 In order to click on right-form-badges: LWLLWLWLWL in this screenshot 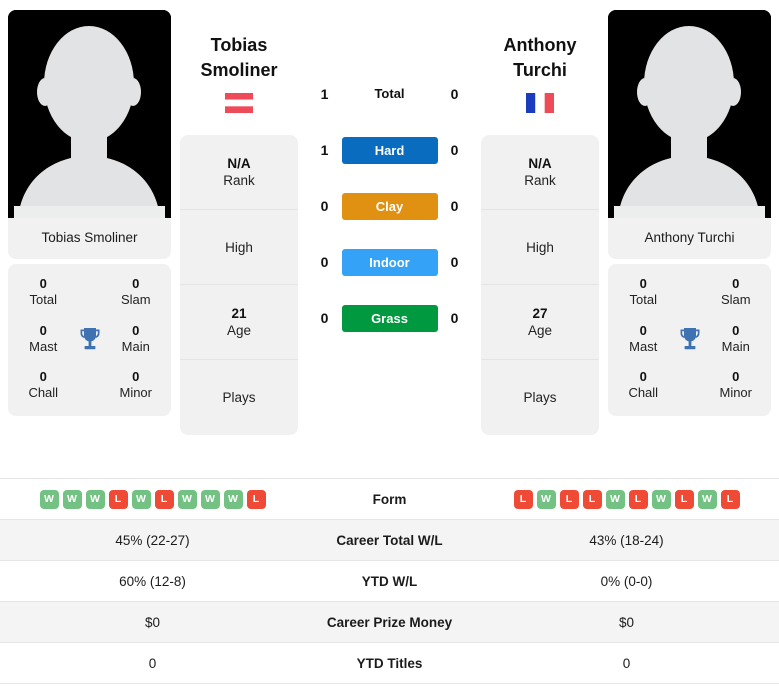, I will do `click(626, 499)`.